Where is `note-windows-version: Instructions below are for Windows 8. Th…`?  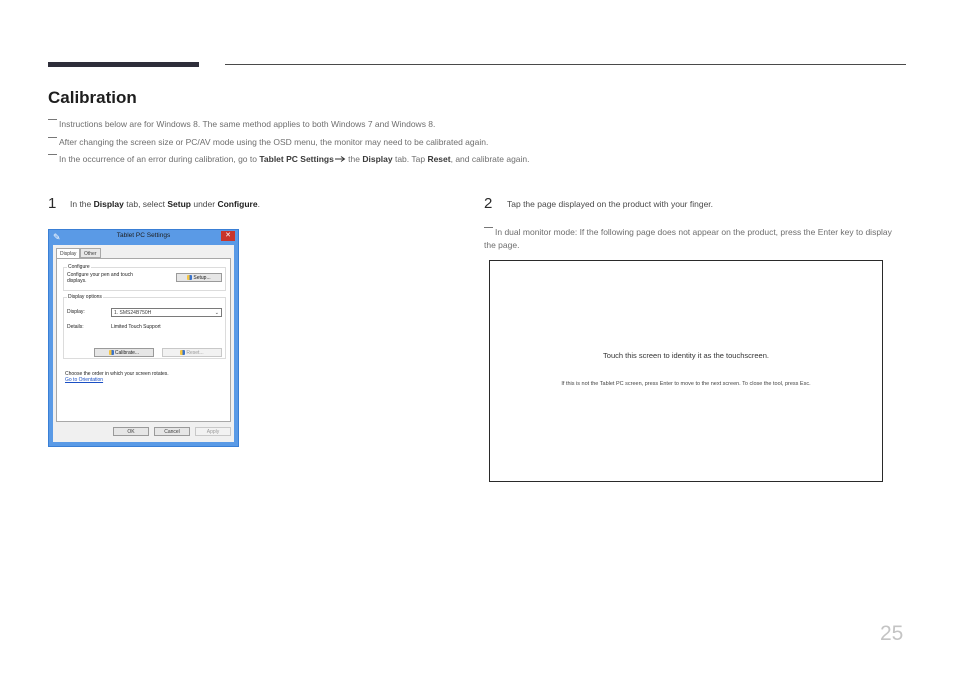
note-windows-version: Instructions below are for Windows 8. Th… is located at coordinates (241, 124).